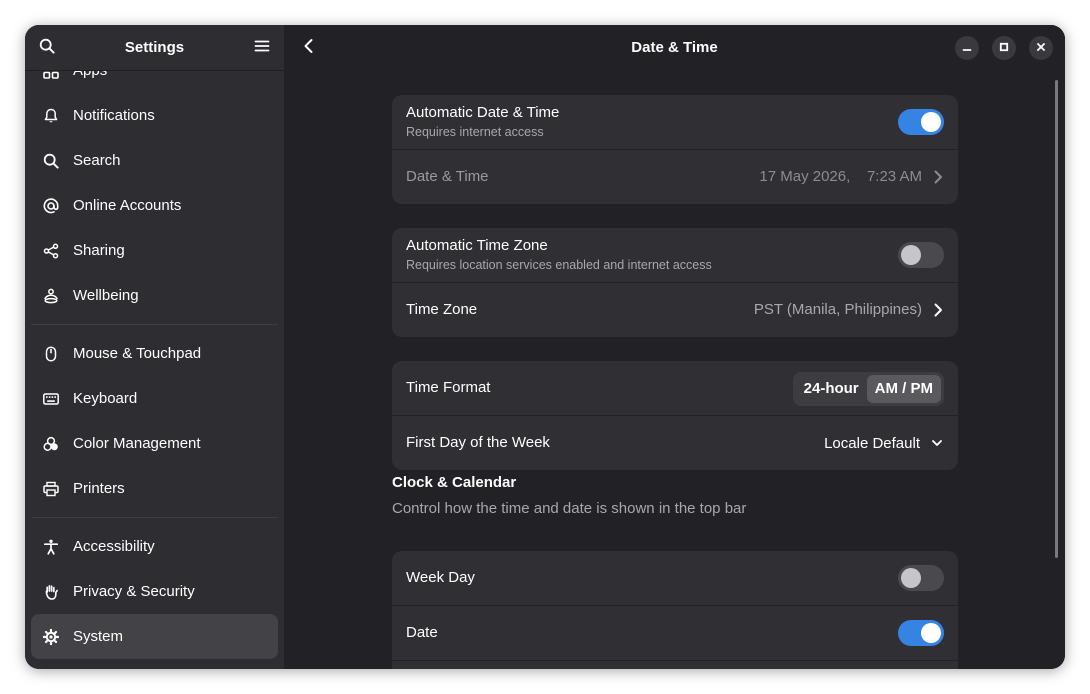  Describe the element at coordinates (805, 176) in the screenshot. I see `date-value: 17 May 2026,` at that location.